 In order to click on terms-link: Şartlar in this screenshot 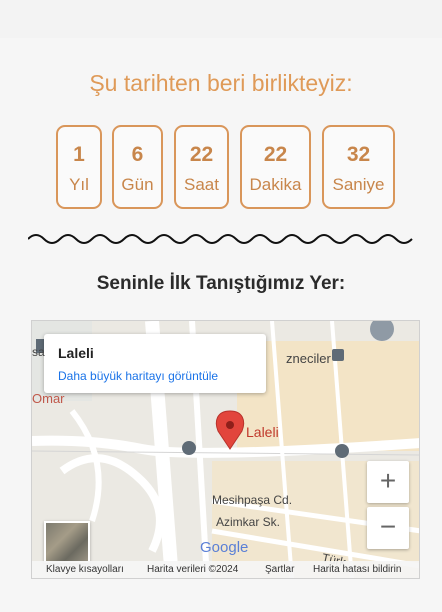, I will do `click(279, 569)`.